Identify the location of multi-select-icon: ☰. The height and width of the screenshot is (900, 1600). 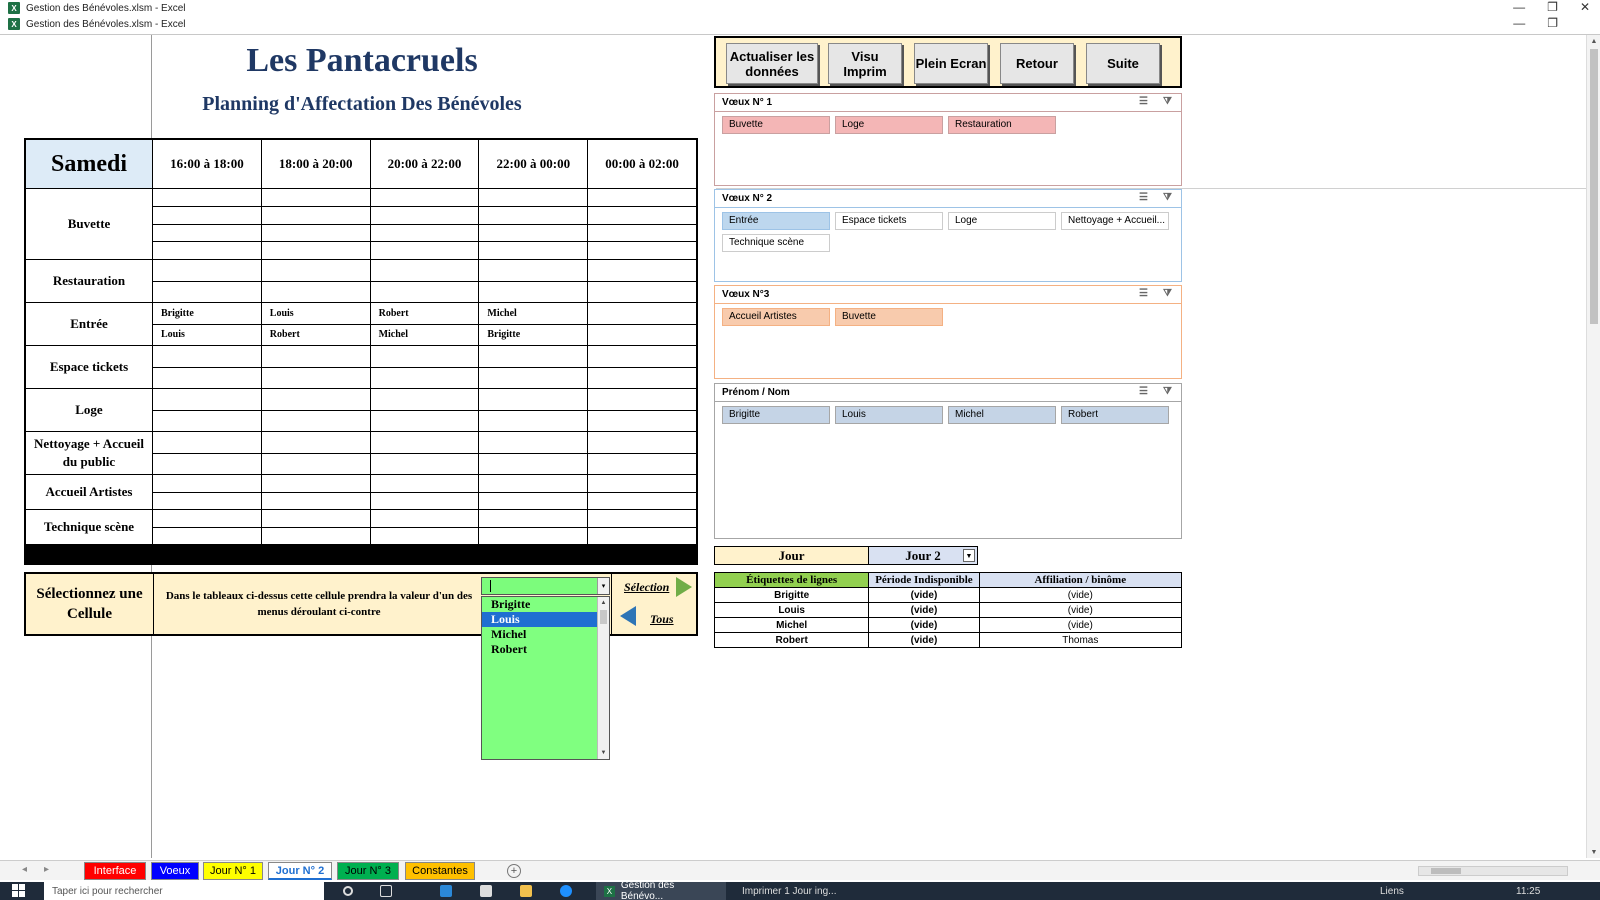
(1143, 391).